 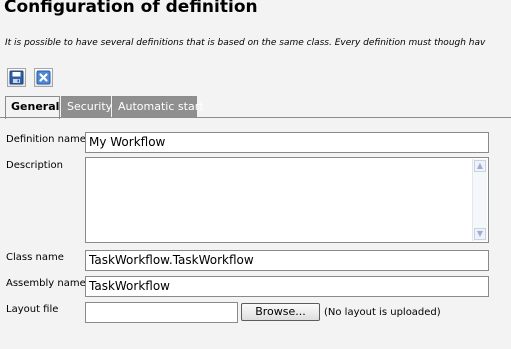 What do you see at coordinates (287, 142) in the screenshot?
I see `definition-name-input: My Workflow` at bounding box center [287, 142].